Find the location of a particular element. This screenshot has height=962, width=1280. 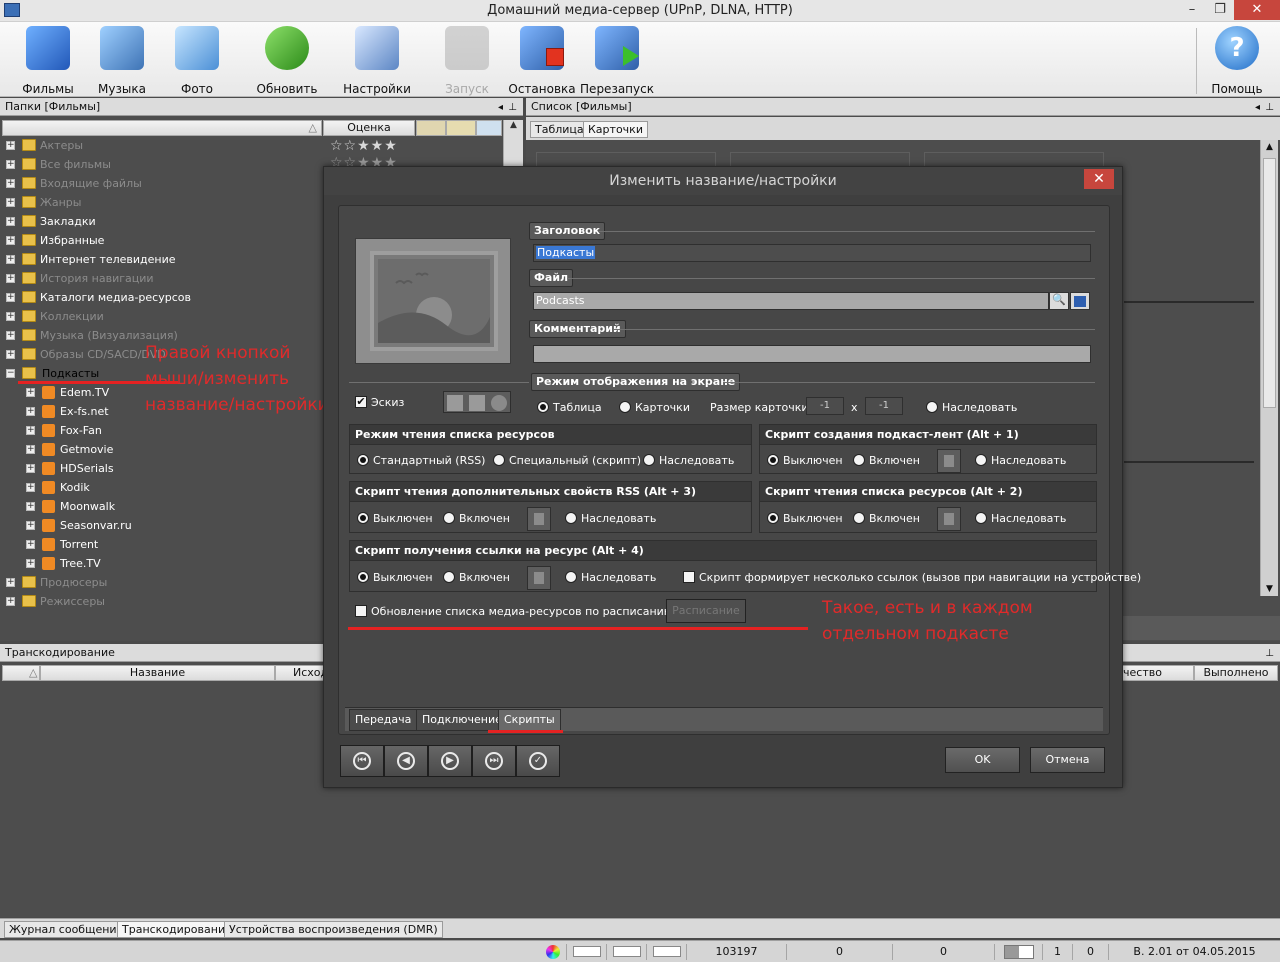

stop-button: Остановка is located at coordinates (542, 61).